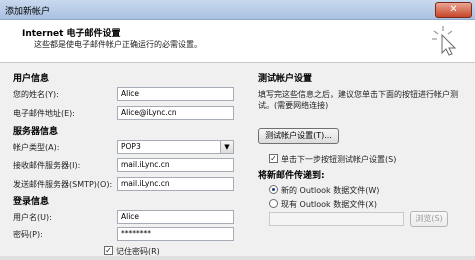 Image resolution: width=475 pixels, height=260 pixels. Describe the element at coordinates (31, 202) in the screenshot. I see `login-info-section: 登录信息` at that location.